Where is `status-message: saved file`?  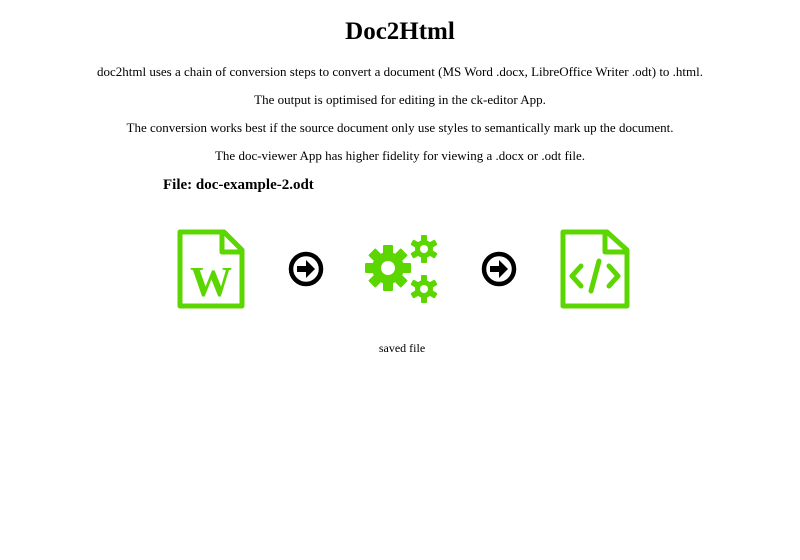 status-message: saved file is located at coordinates (402, 348).